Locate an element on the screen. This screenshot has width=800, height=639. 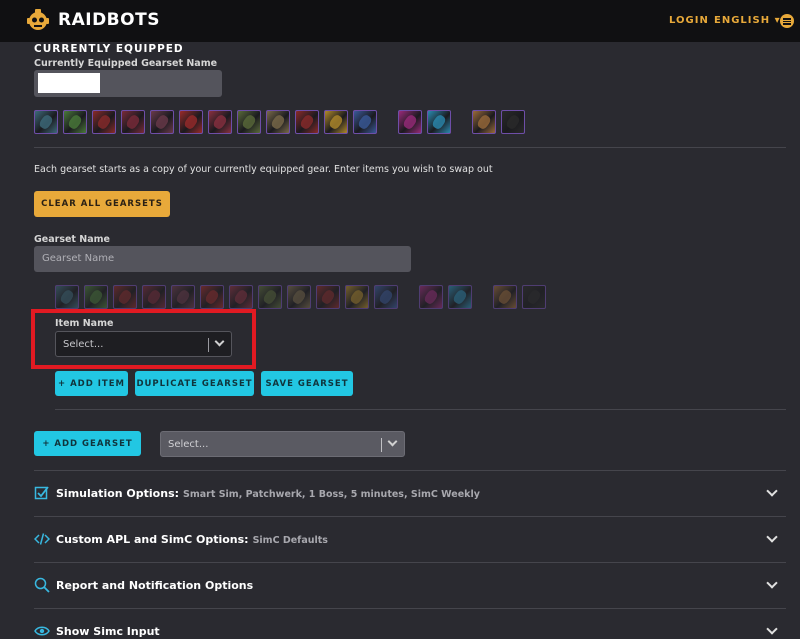
save-gearset-button: SAVE GEARSET is located at coordinates (307, 383).